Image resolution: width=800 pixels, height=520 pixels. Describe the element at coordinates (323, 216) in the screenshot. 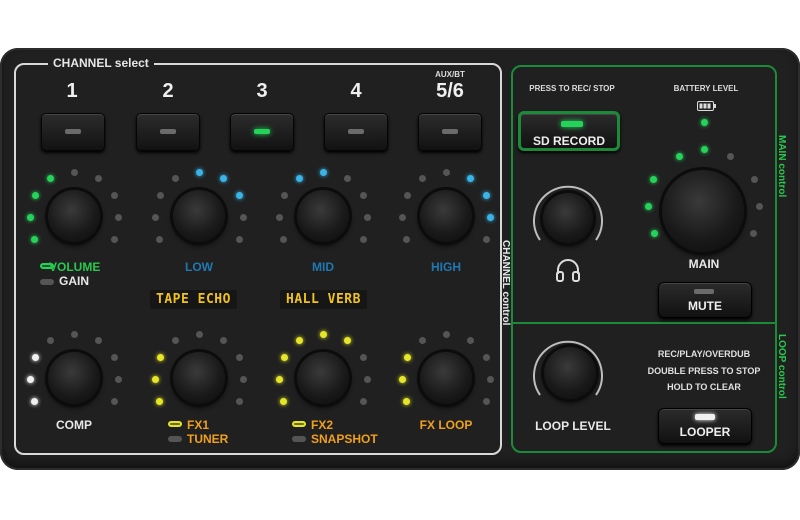

I see `mid-knob` at that location.